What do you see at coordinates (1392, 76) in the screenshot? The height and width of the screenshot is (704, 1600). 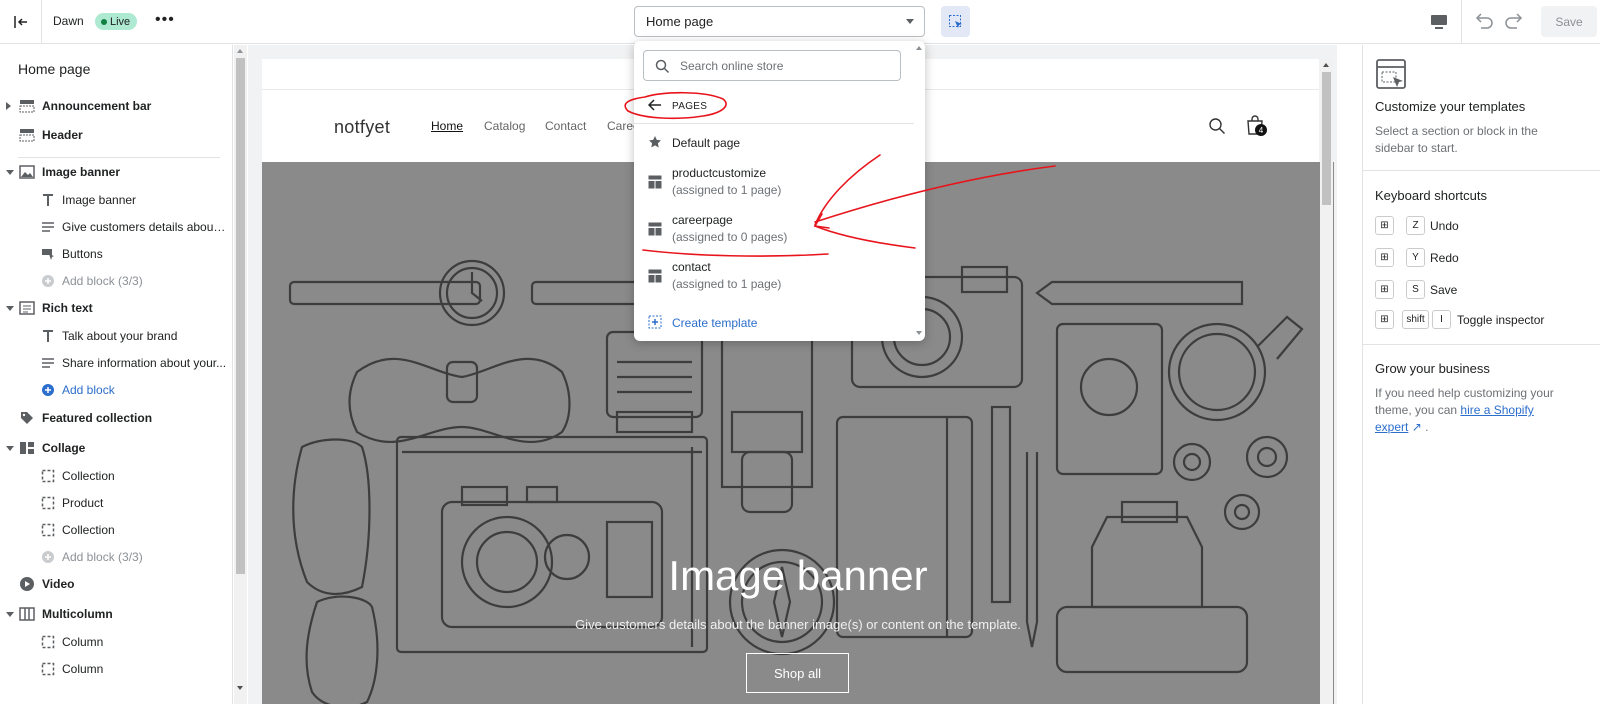 I see `customize-templates-icon` at bounding box center [1392, 76].